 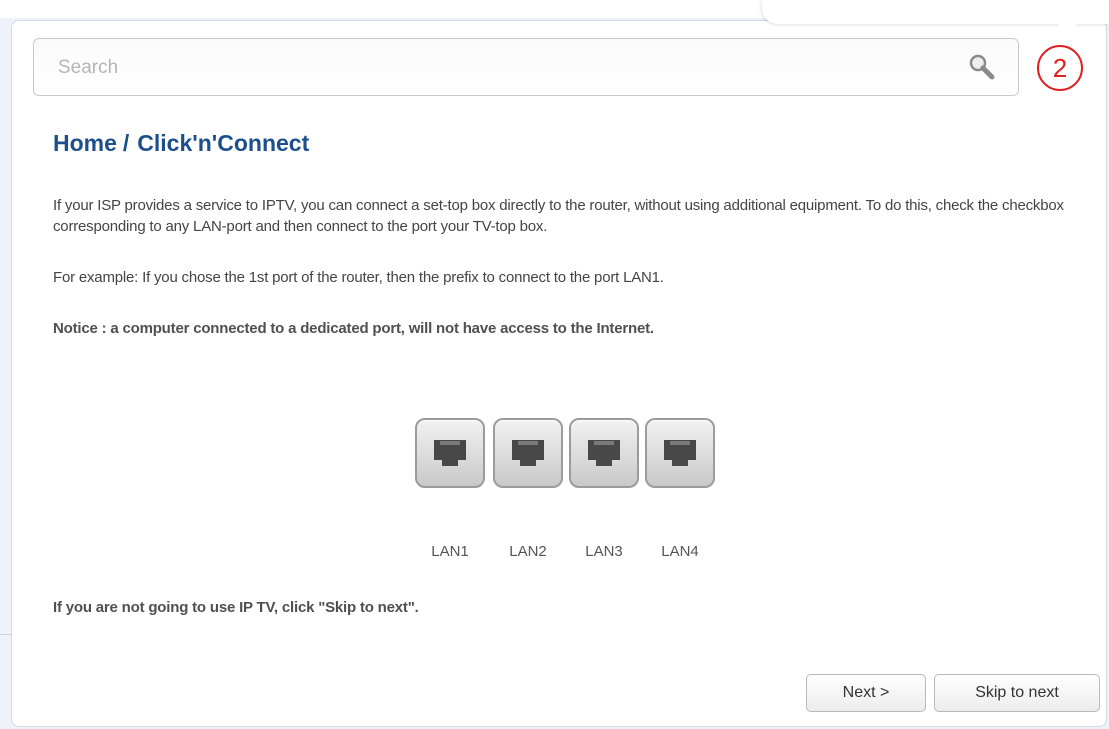 I want to click on skip-to-next-button: Skip to next, so click(x=1017, y=693).